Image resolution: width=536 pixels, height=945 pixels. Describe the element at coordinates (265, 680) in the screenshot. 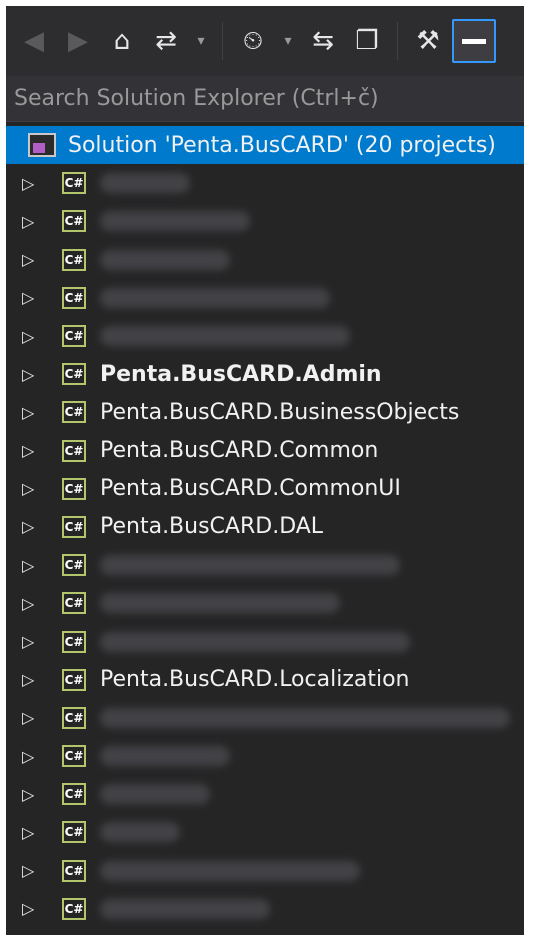

I see `project-node: ▷ C# Penta.BusCARD.Localization` at that location.